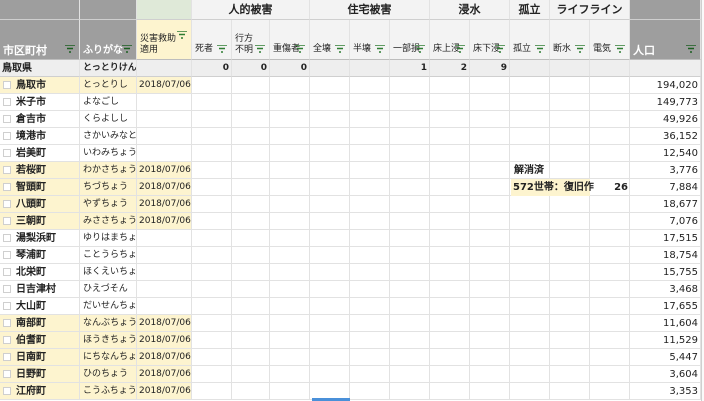  I want to click on furigana-cell: ひのちょう, so click(108, 374).